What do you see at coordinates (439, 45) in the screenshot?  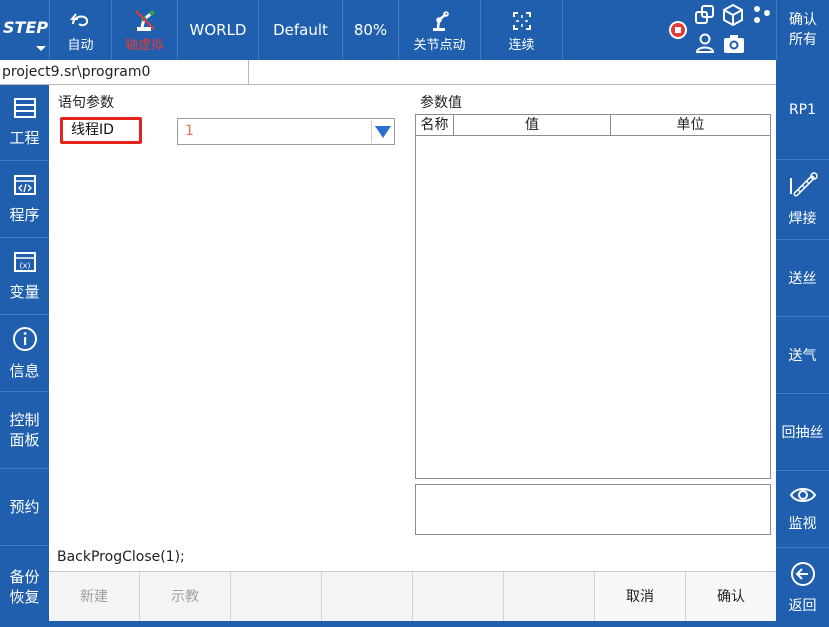 I see `jog-label: 关节点动` at bounding box center [439, 45].